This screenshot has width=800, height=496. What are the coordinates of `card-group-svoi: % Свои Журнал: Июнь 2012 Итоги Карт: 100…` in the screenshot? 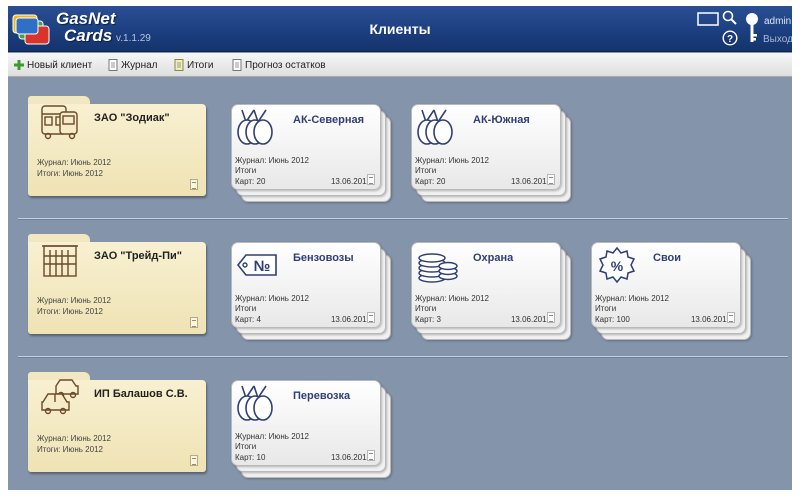 It's located at (671, 292).